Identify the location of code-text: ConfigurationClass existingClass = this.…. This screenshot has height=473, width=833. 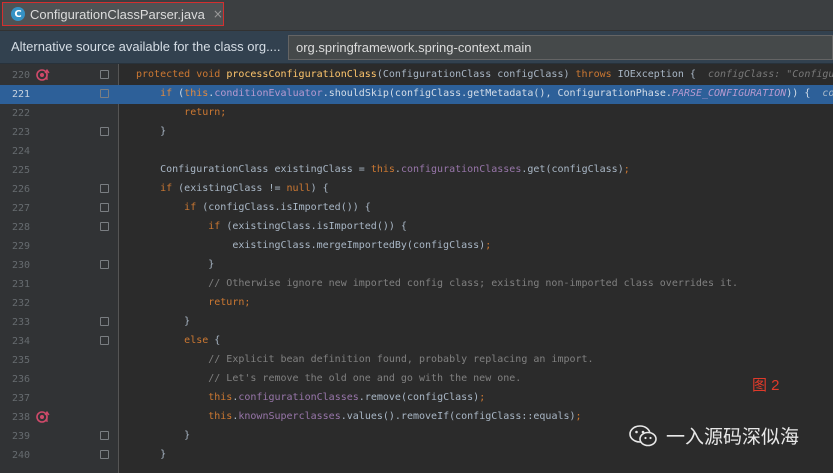
(383, 169).